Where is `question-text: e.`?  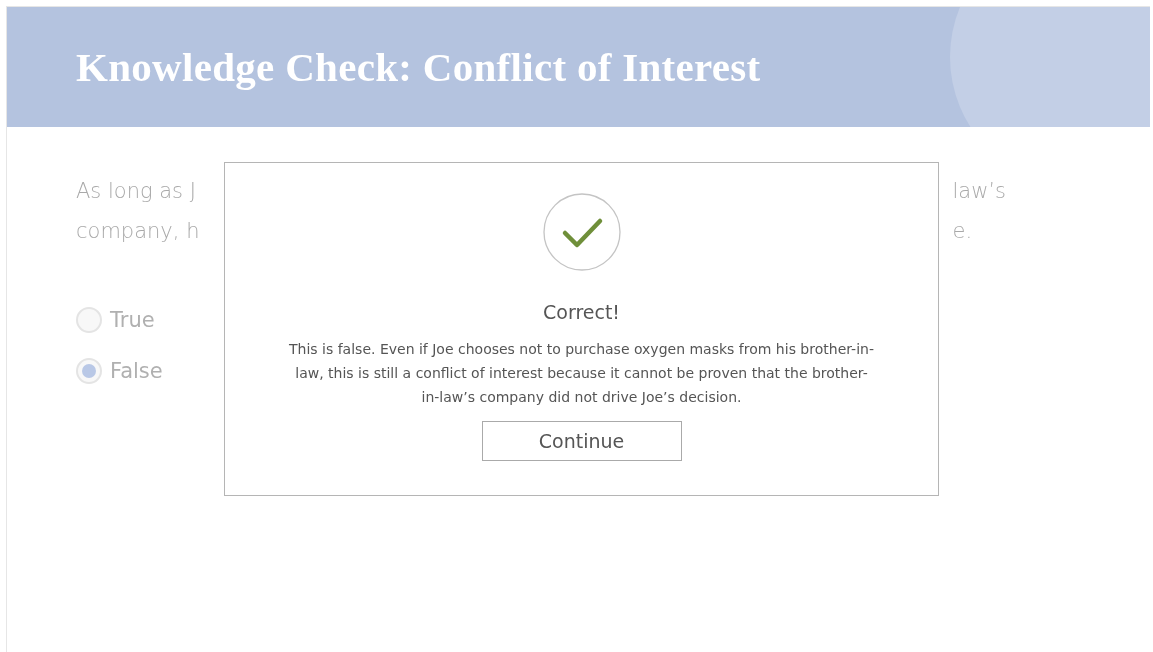
question-text: e. is located at coordinates (963, 231).